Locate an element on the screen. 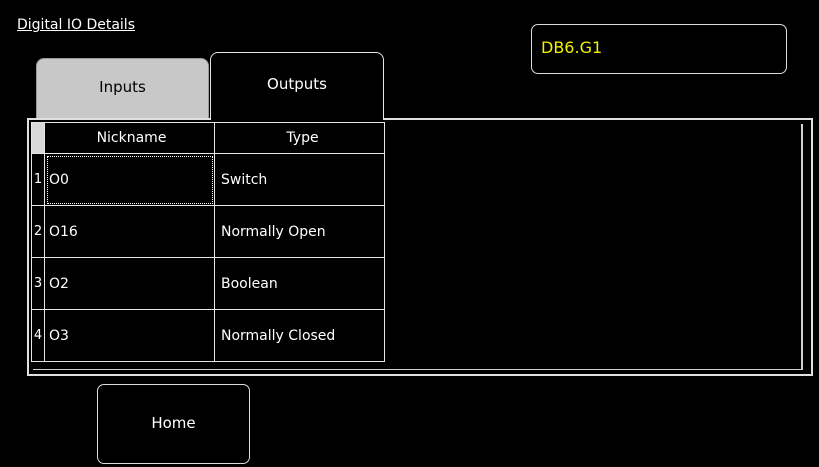 This screenshot has height=467, width=819. home-button: Home is located at coordinates (173, 424).